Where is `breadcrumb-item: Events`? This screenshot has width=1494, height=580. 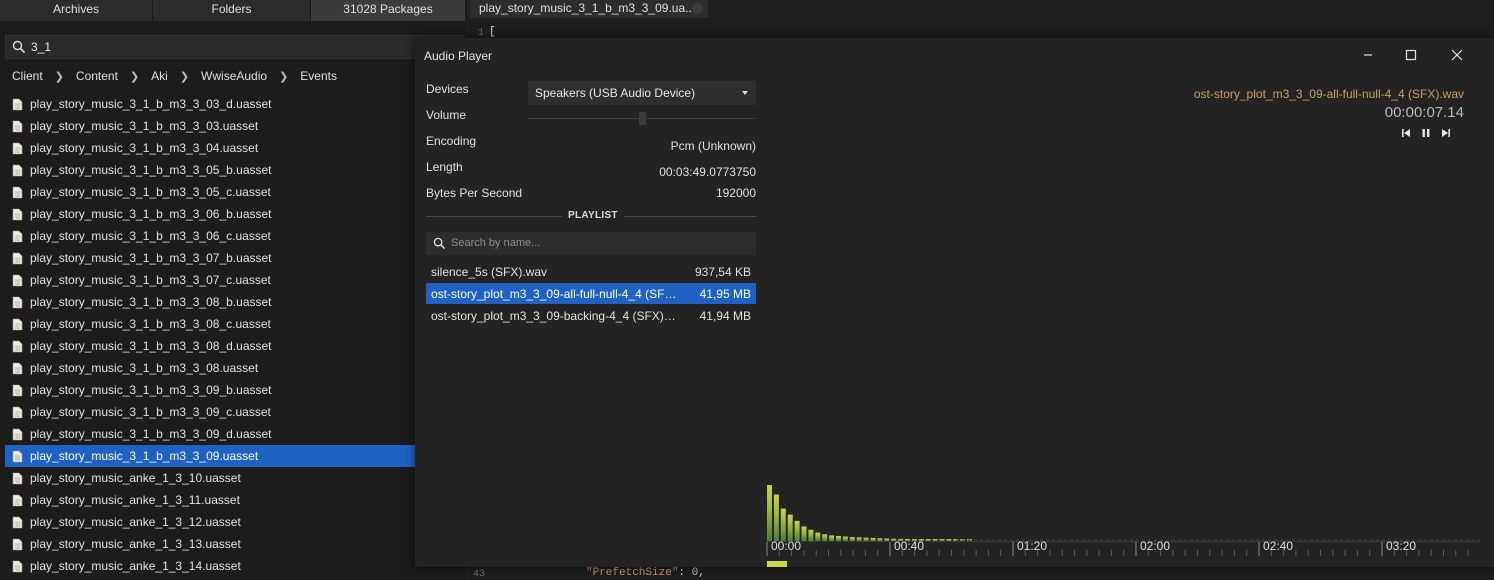 breadcrumb-item: Events is located at coordinates (318, 76).